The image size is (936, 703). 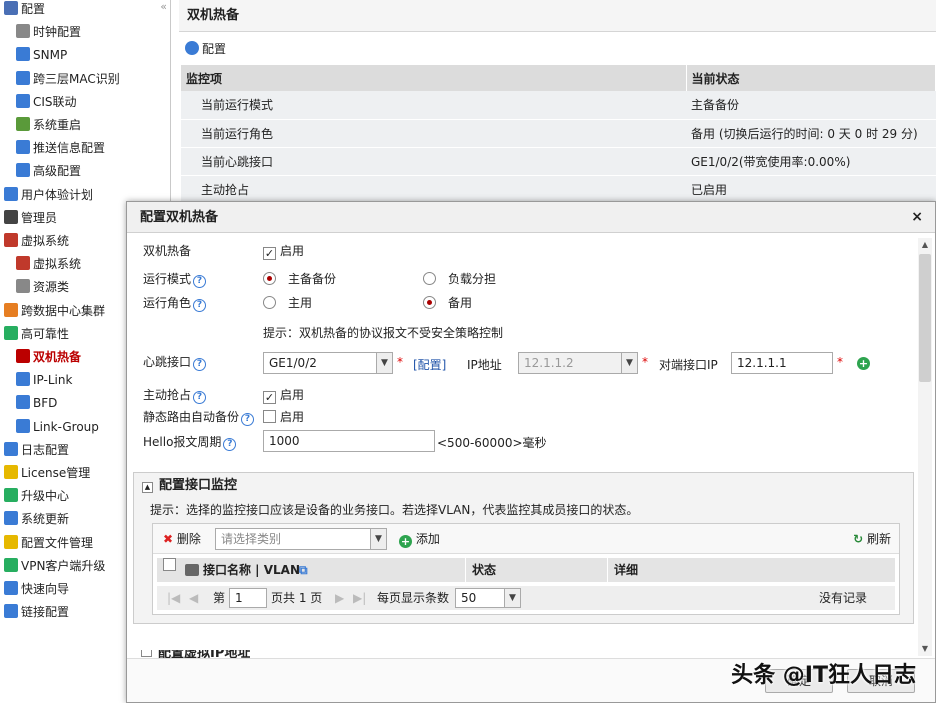 What do you see at coordinates (300, 303) in the screenshot?
I see `role-opt1-label: 主用` at bounding box center [300, 303].